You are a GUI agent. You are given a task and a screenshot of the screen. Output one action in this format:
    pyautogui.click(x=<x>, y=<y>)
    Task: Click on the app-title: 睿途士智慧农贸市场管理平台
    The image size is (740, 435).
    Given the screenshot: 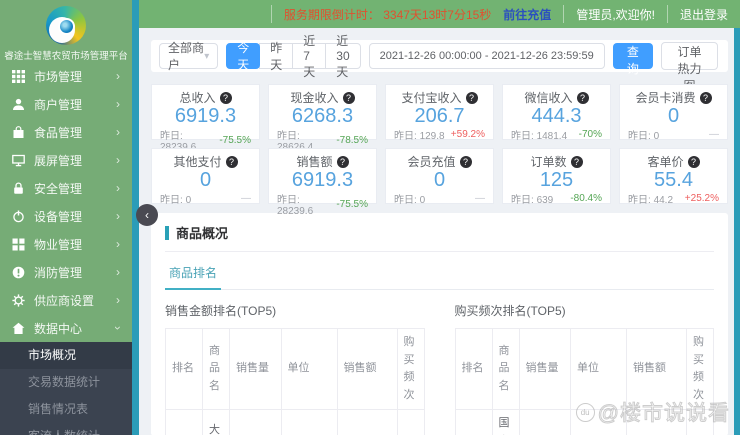 What is the action you would take?
    pyautogui.click(x=66, y=56)
    